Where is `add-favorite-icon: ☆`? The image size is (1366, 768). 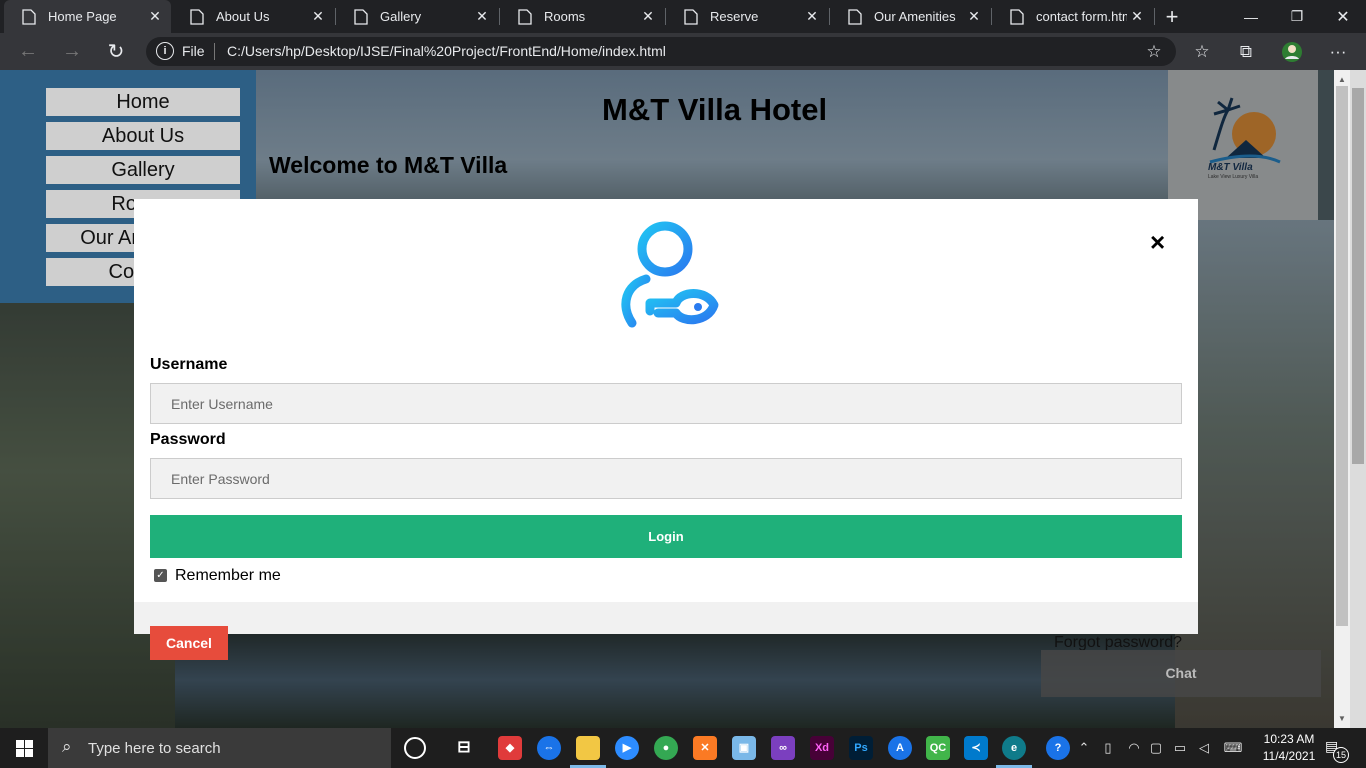
add-favorite-icon: ☆ is located at coordinates (1154, 51).